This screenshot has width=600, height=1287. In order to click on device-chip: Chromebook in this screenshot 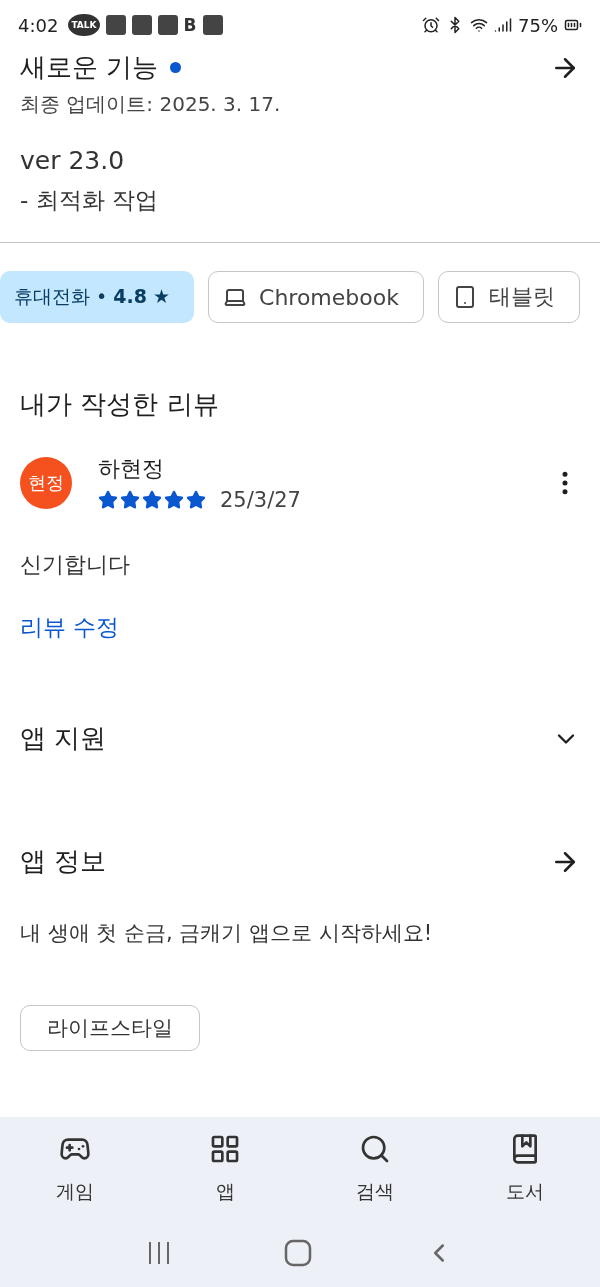, I will do `click(316, 297)`.